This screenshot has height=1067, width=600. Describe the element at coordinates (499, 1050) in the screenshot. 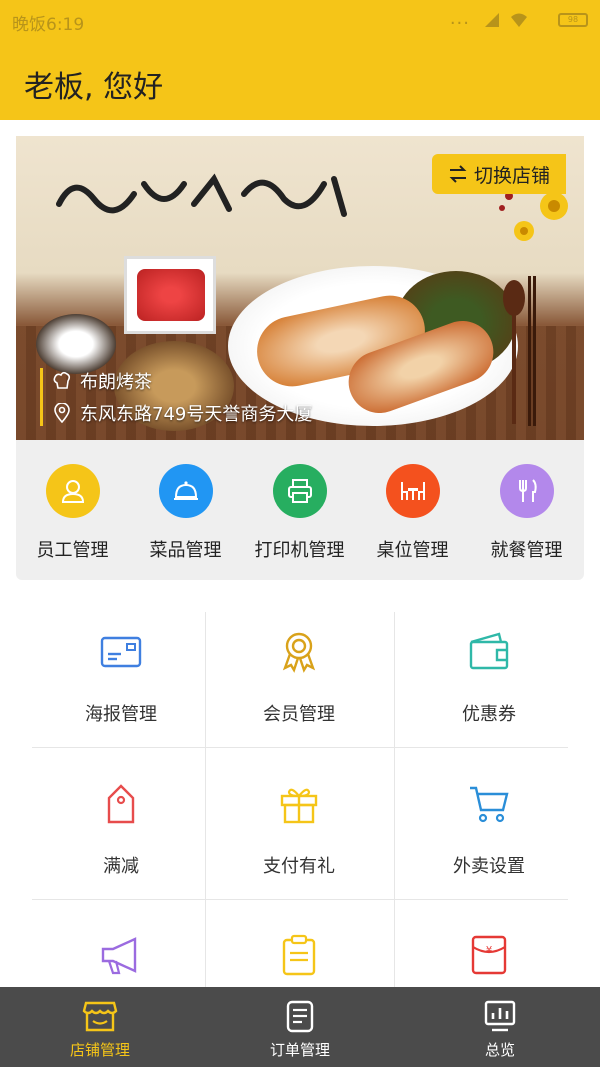

I see `tab-label: 总览` at that location.